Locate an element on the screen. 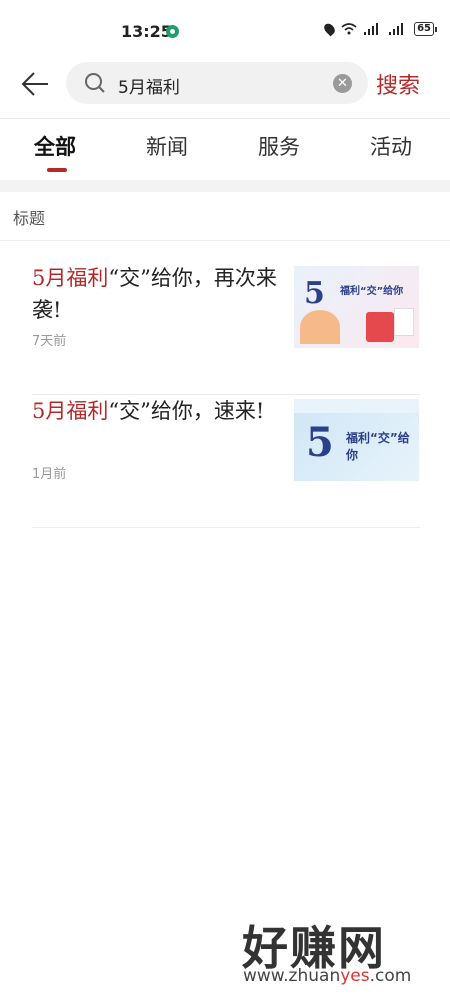 The width and height of the screenshot is (450, 1000). list-item: 5月福利“交”给你，再次来袭! 7天前 5 福利“交”给你 is located at coordinates (226, 328).